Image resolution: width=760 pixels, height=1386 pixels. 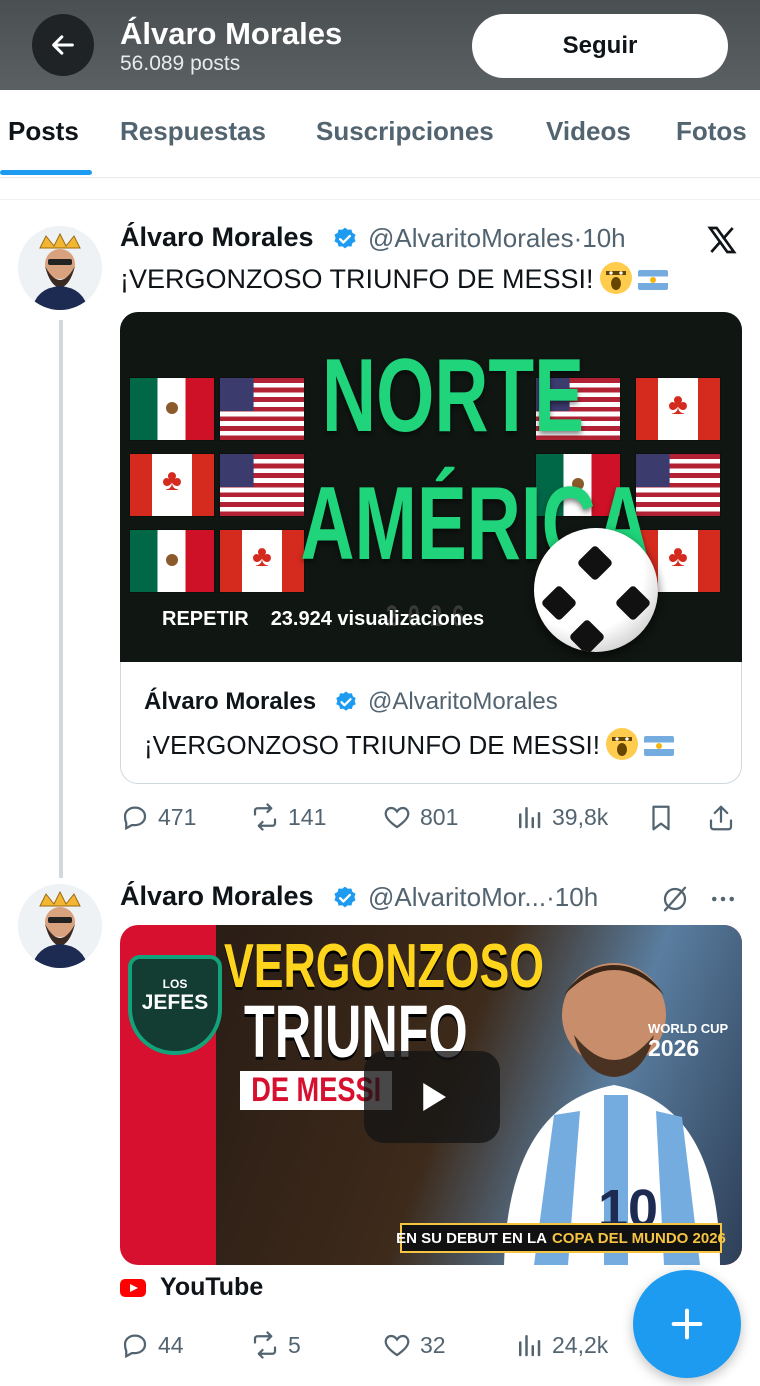 What do you see at coordinates (158, 817) in the screenshot?
I see `reply-button: 471` at bounding box center [158, 817].